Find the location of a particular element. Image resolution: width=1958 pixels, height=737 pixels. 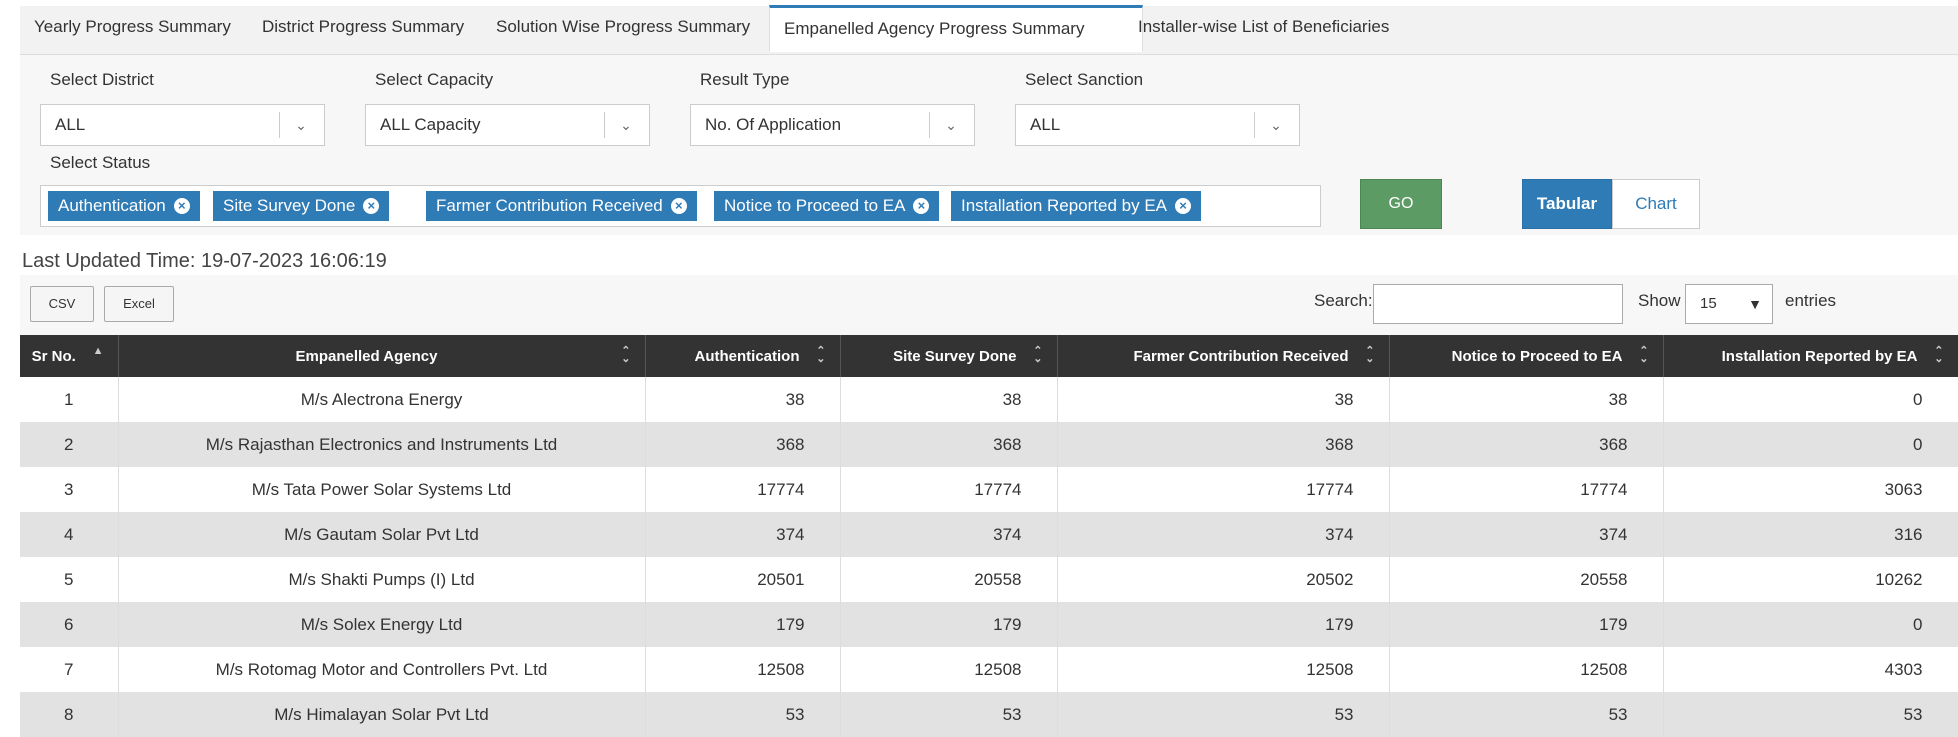

cell-sr-no: 4 is located at coordinates (69, 534).